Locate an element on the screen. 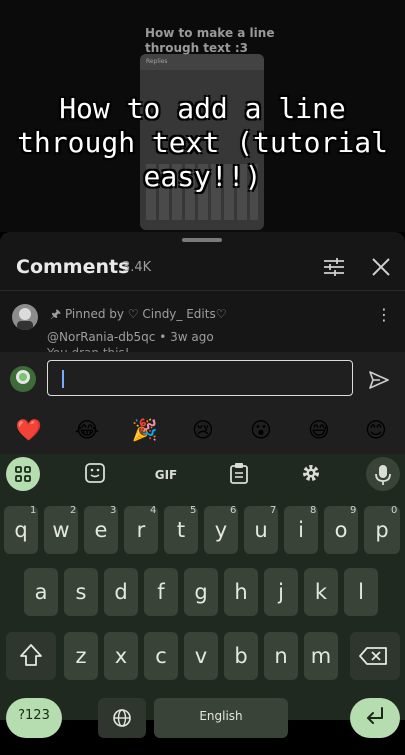  key-s: s is located at coordinates (81, 592).